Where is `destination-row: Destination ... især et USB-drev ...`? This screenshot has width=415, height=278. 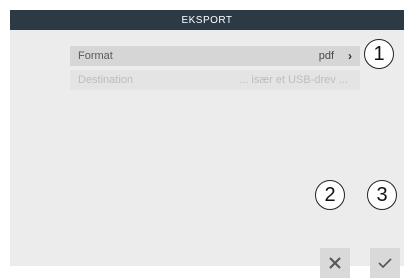
destination-row: Destination ... især et USB-drev ... is located at coordinates (215, 80).